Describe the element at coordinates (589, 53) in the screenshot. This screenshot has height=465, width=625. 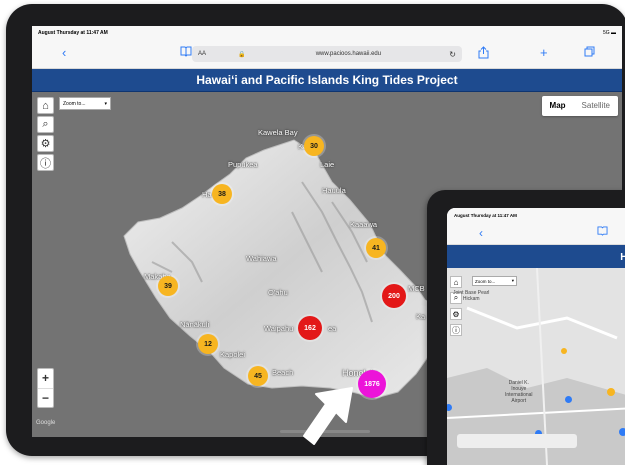
I see `tabs-icon` at that location.